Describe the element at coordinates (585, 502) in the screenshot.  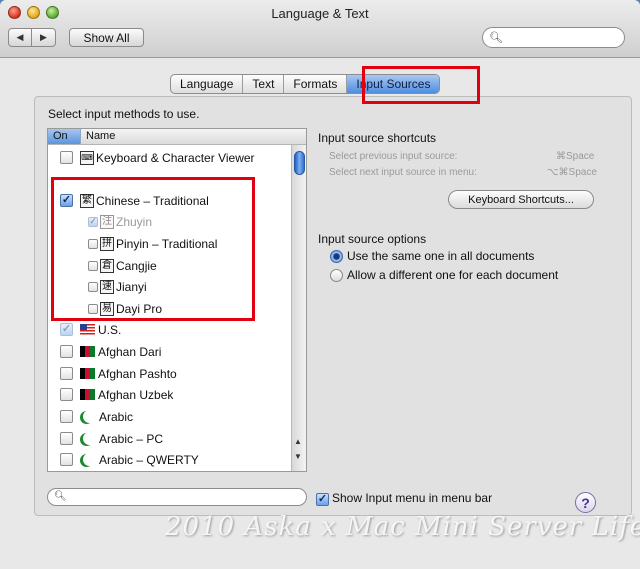
I see `help-button: ?` at that location.